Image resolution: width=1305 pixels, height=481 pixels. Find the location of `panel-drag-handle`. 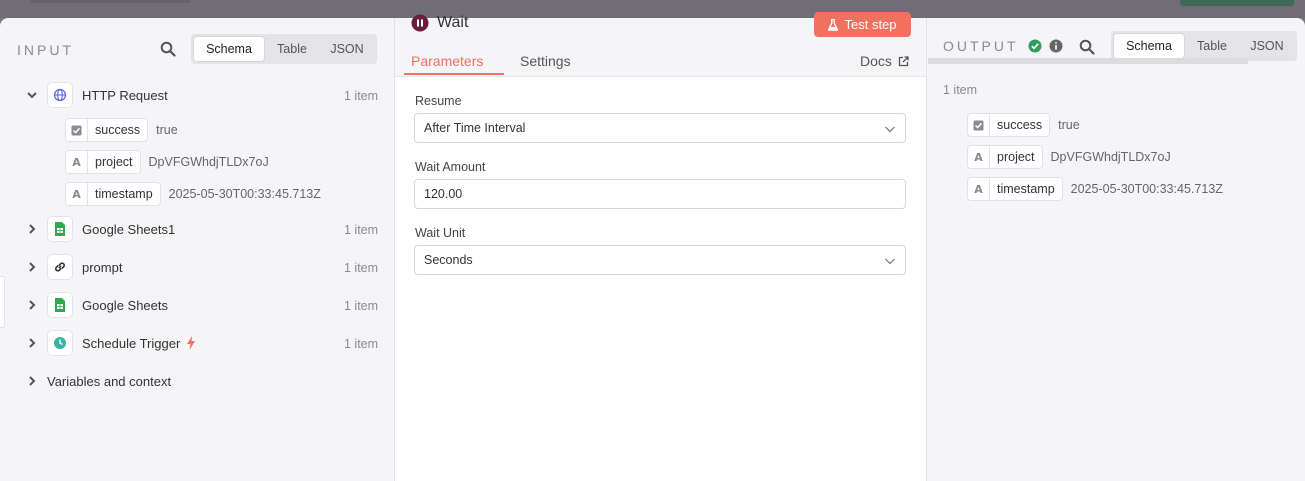

panel-drag-handle is located at coordinates (2, 302).